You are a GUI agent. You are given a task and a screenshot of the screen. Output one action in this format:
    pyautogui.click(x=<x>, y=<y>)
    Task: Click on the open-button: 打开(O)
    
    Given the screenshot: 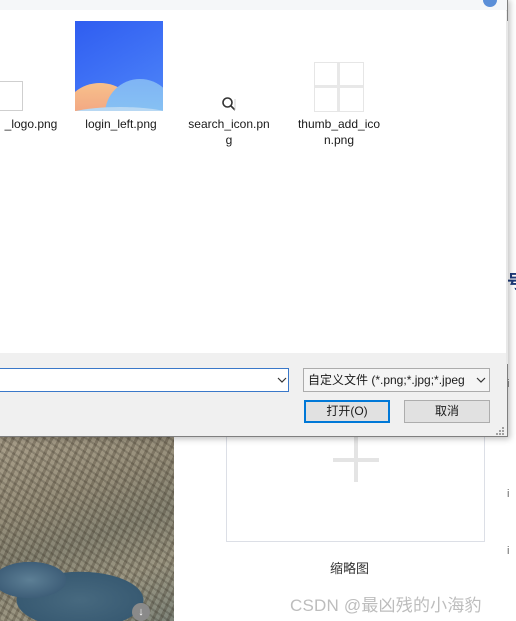 What is the action you would take?
    pyautogui.click(x=347, y=411)
    